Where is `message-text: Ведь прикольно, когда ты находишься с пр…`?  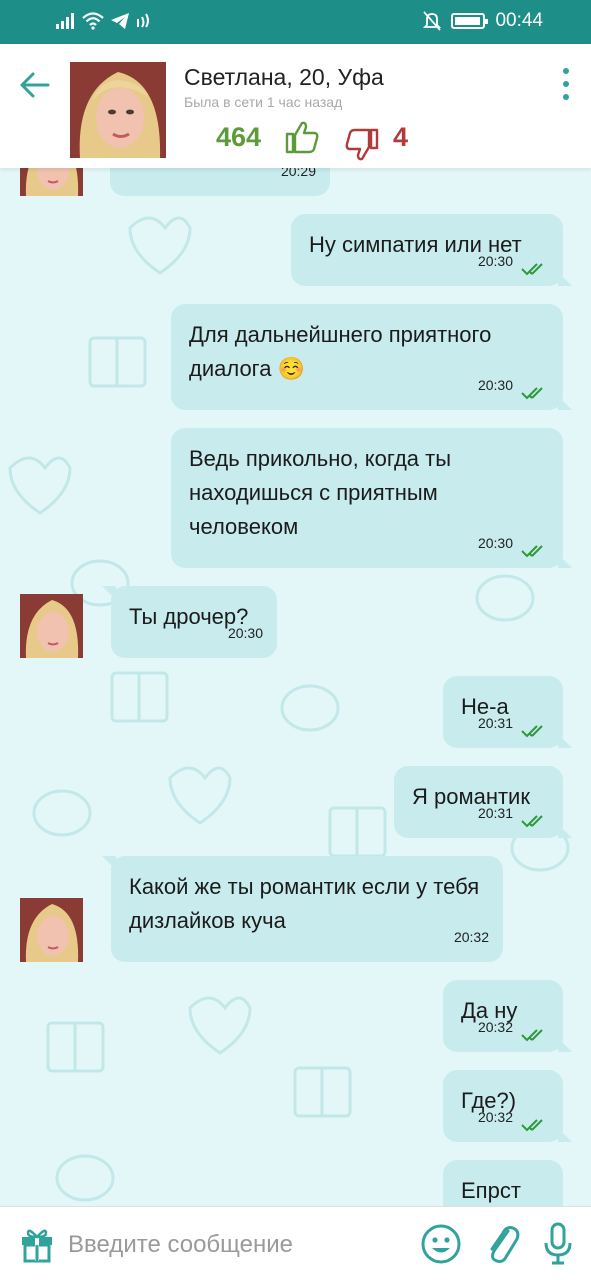
message-text: Ведь прикольно, когда ты находишься с пр… is located at coordinates (320, 492).